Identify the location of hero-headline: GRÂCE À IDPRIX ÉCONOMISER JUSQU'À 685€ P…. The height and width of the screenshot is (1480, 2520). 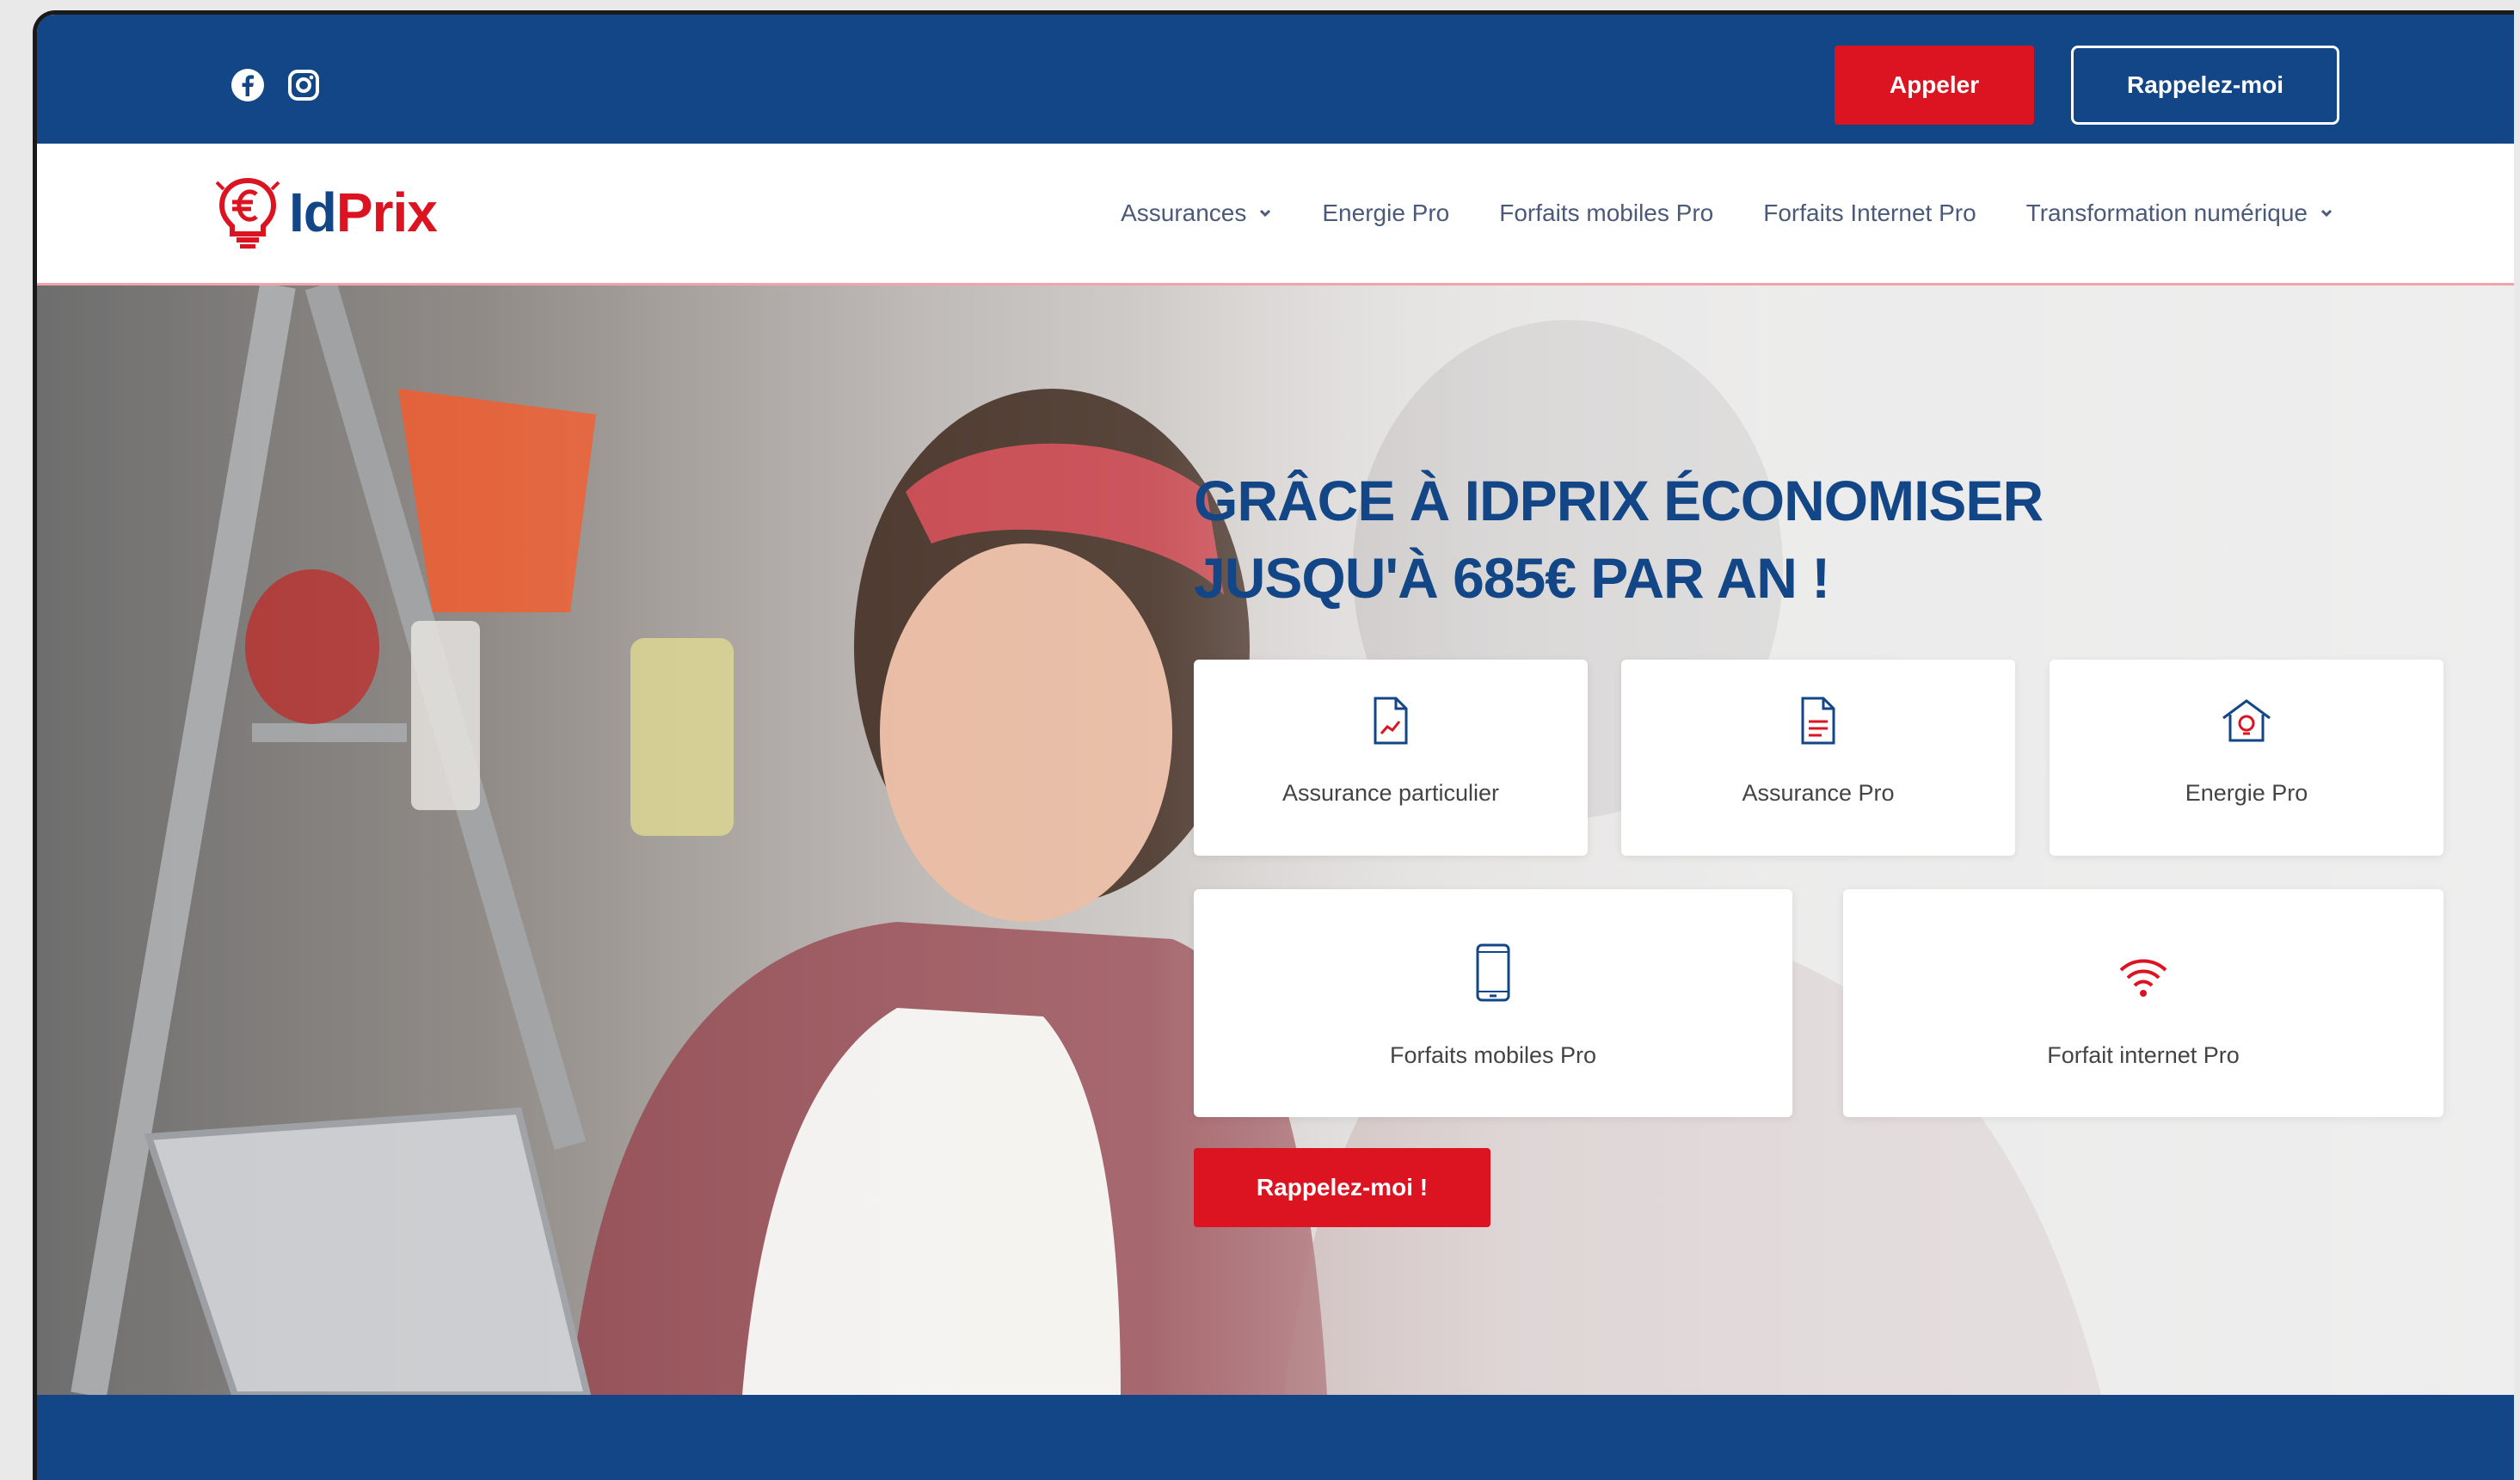
(1710, 539).